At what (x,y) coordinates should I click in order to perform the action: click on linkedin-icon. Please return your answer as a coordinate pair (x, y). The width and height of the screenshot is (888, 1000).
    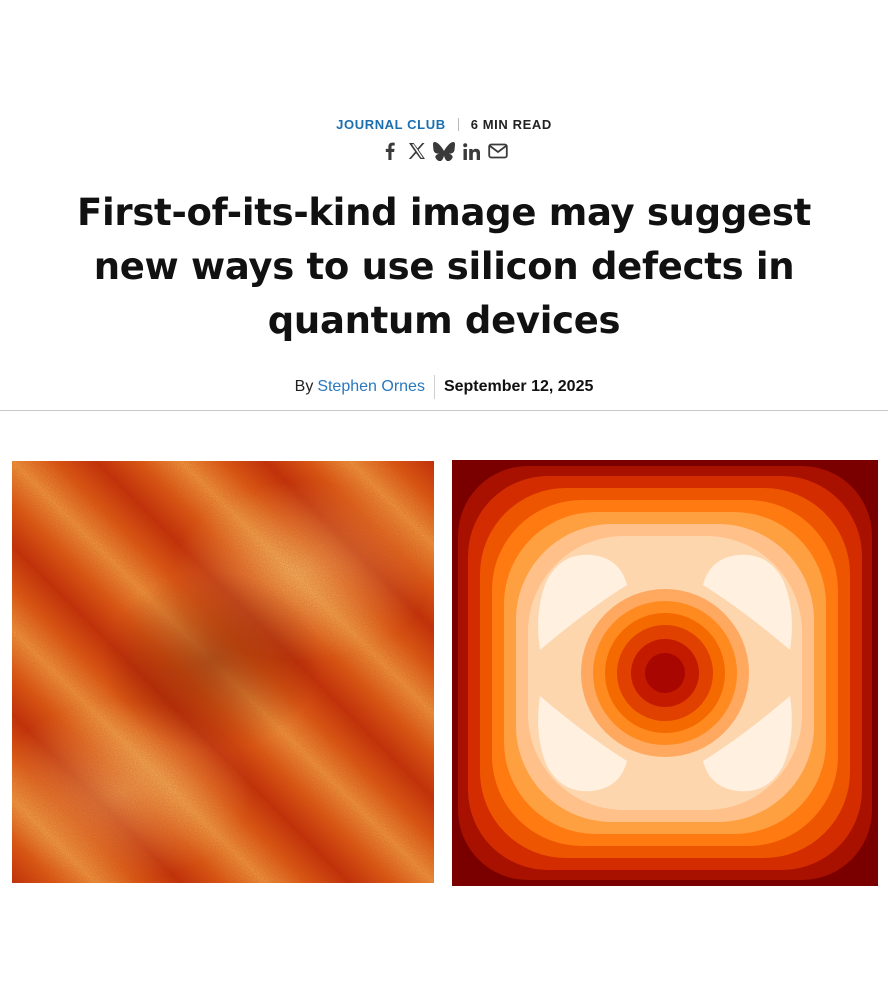
    Looking at the image, I should click on (471, 151).